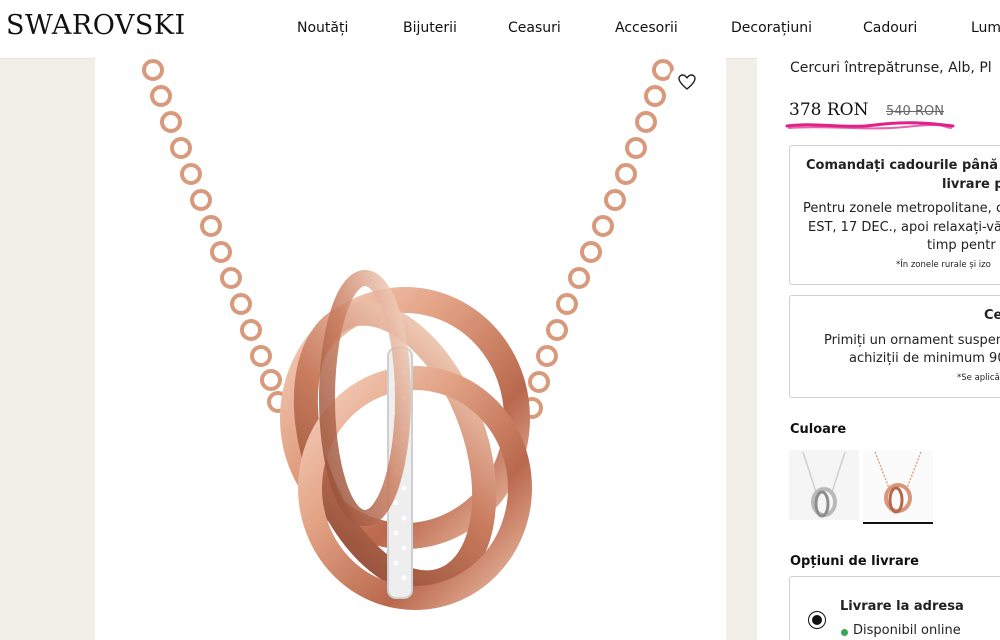  Describe the element at coordinates (904, 227) in the screenshot. I see `promo1-body-line2: EST, 17 DEC., apoi relaxați-vă` at that location.